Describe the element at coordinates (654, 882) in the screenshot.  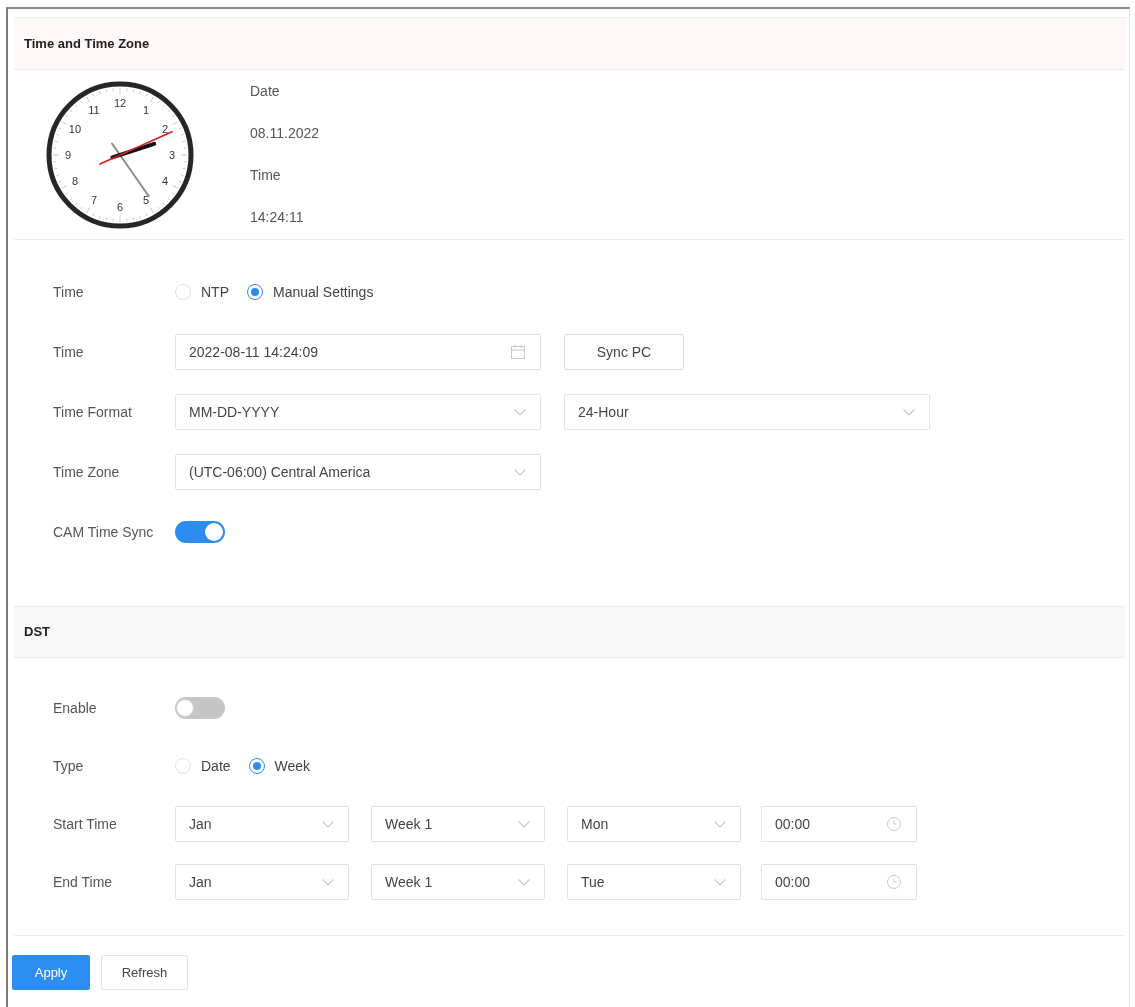
I see `dropdown: Tue` at that location.